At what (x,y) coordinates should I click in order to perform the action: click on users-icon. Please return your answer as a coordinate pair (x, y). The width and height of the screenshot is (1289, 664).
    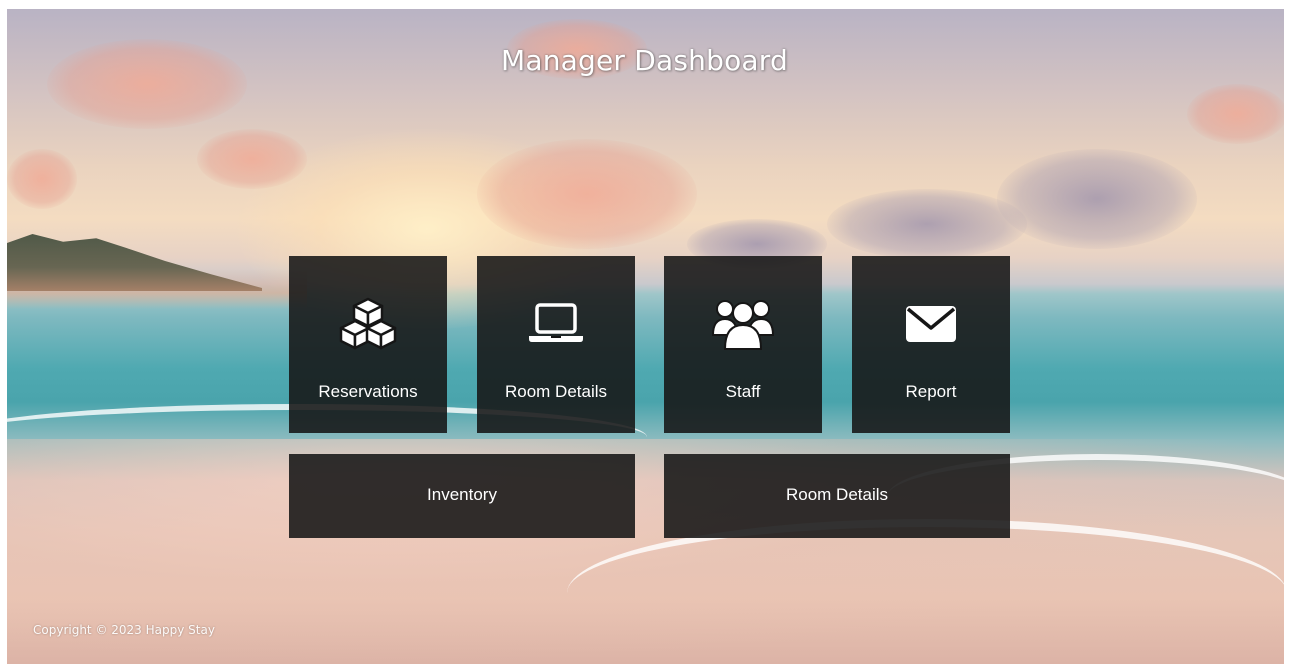
    Looking at the image, I should click on (743, 323).